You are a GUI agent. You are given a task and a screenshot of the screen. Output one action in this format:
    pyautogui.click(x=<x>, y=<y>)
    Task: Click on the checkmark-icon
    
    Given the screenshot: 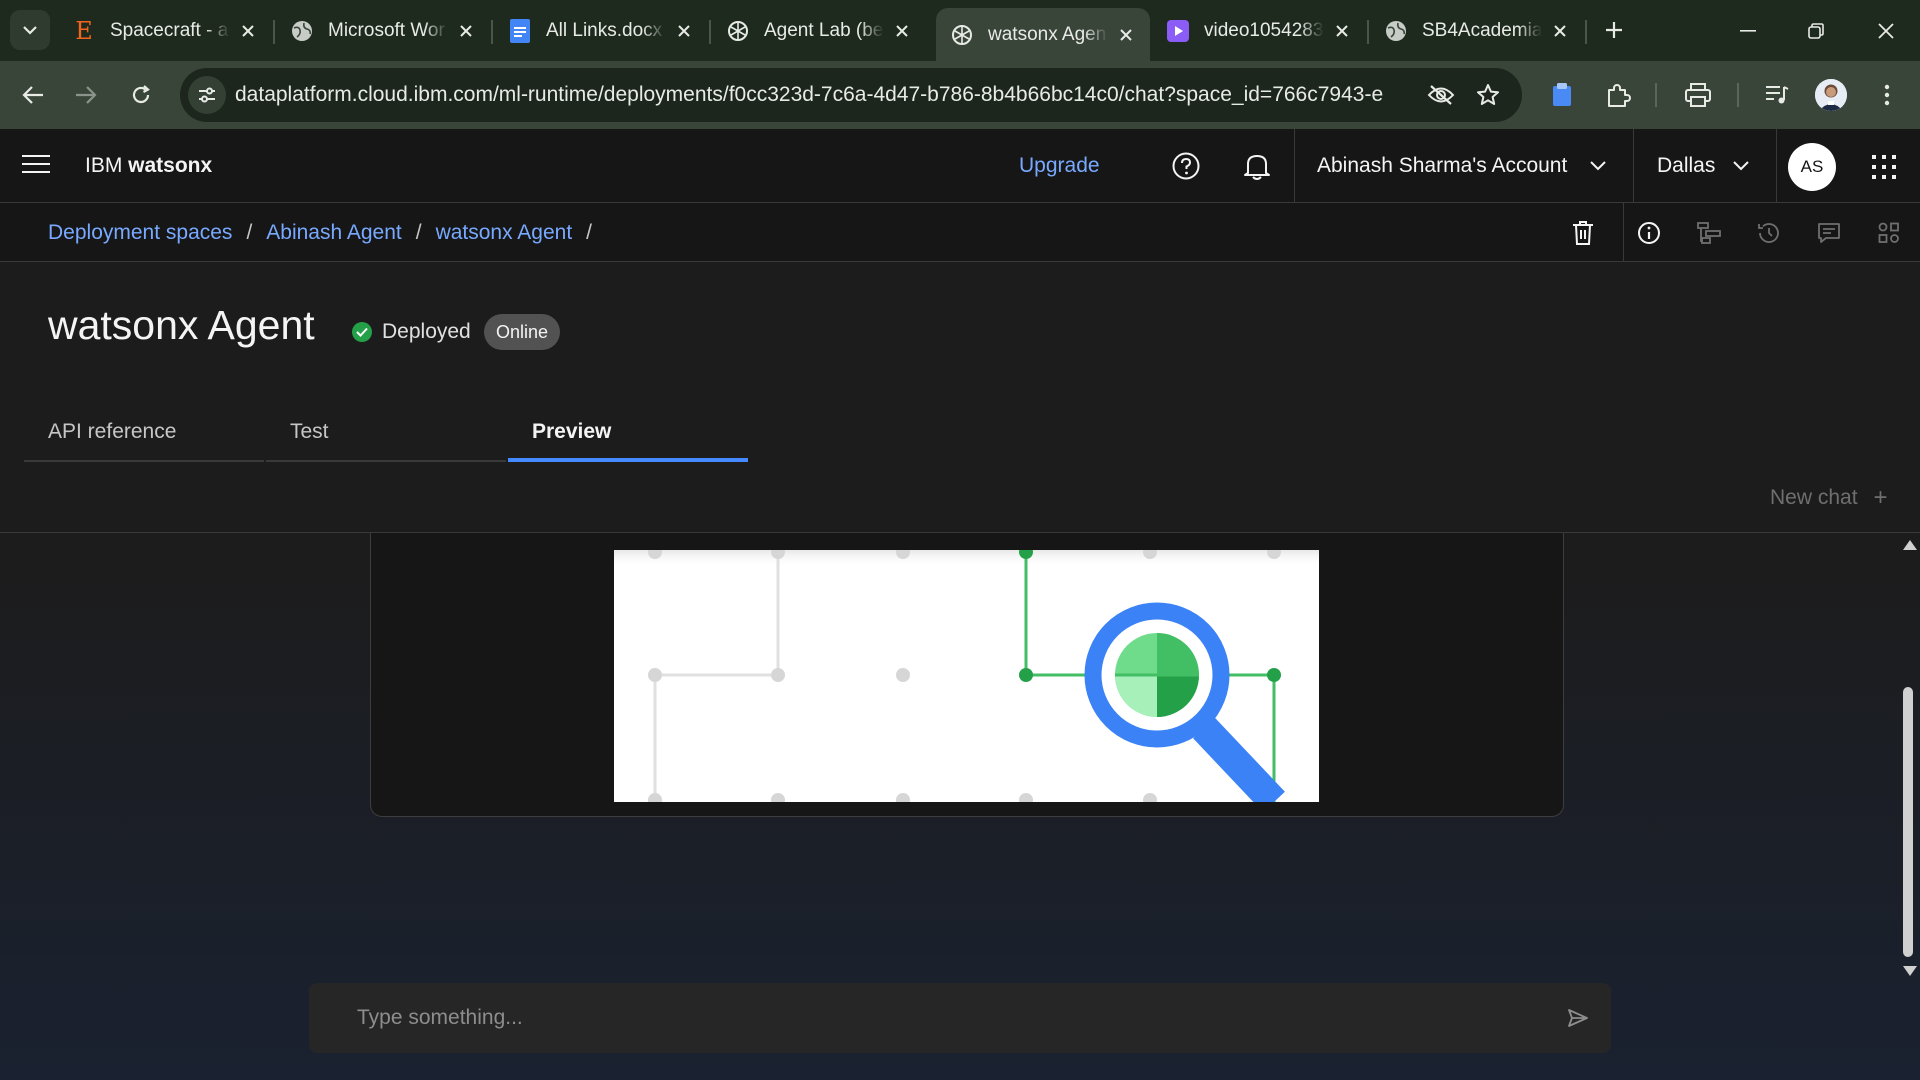 What is the action you would take?
    pyautogui.click(x=362, y=332)
    